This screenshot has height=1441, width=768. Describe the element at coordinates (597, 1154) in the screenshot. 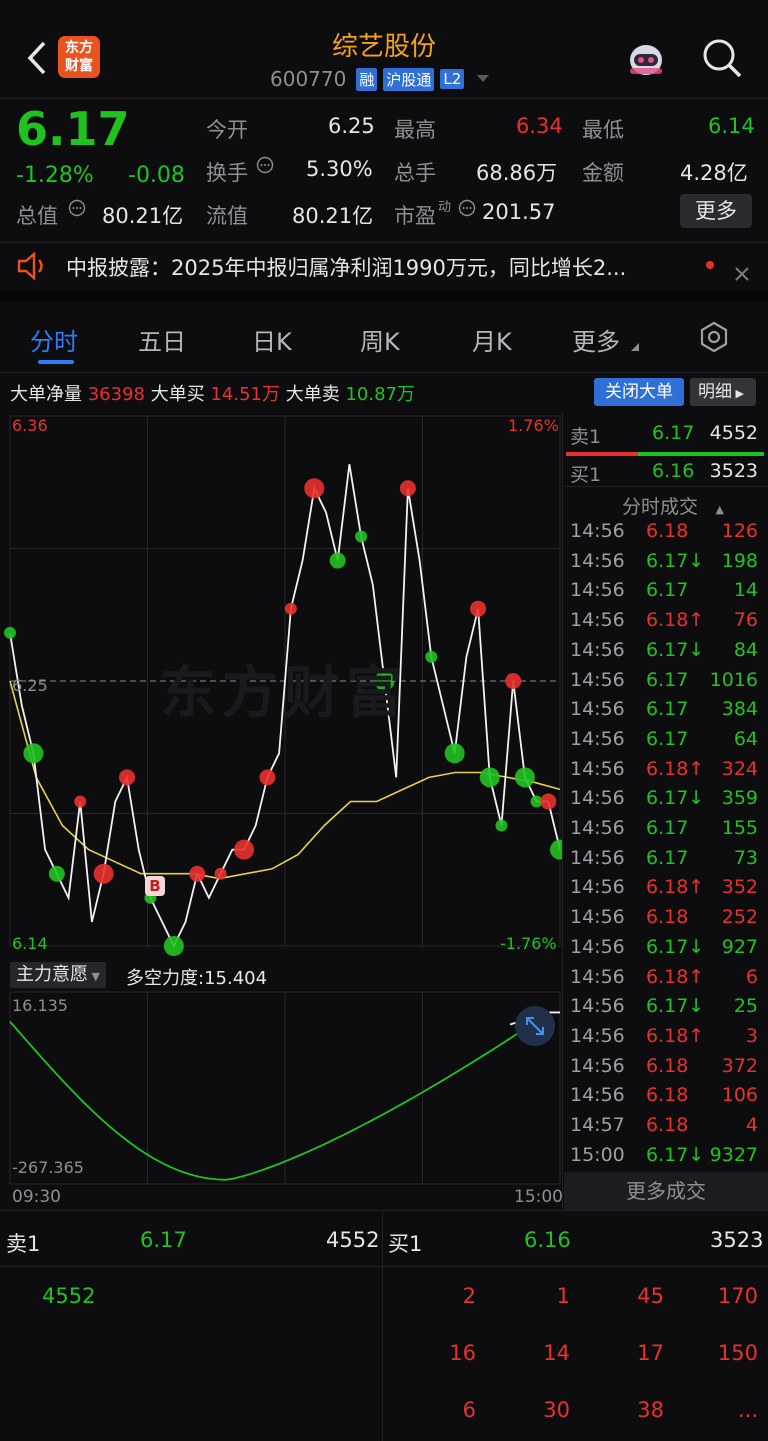

I see `trade-time: 15:00` at that location.